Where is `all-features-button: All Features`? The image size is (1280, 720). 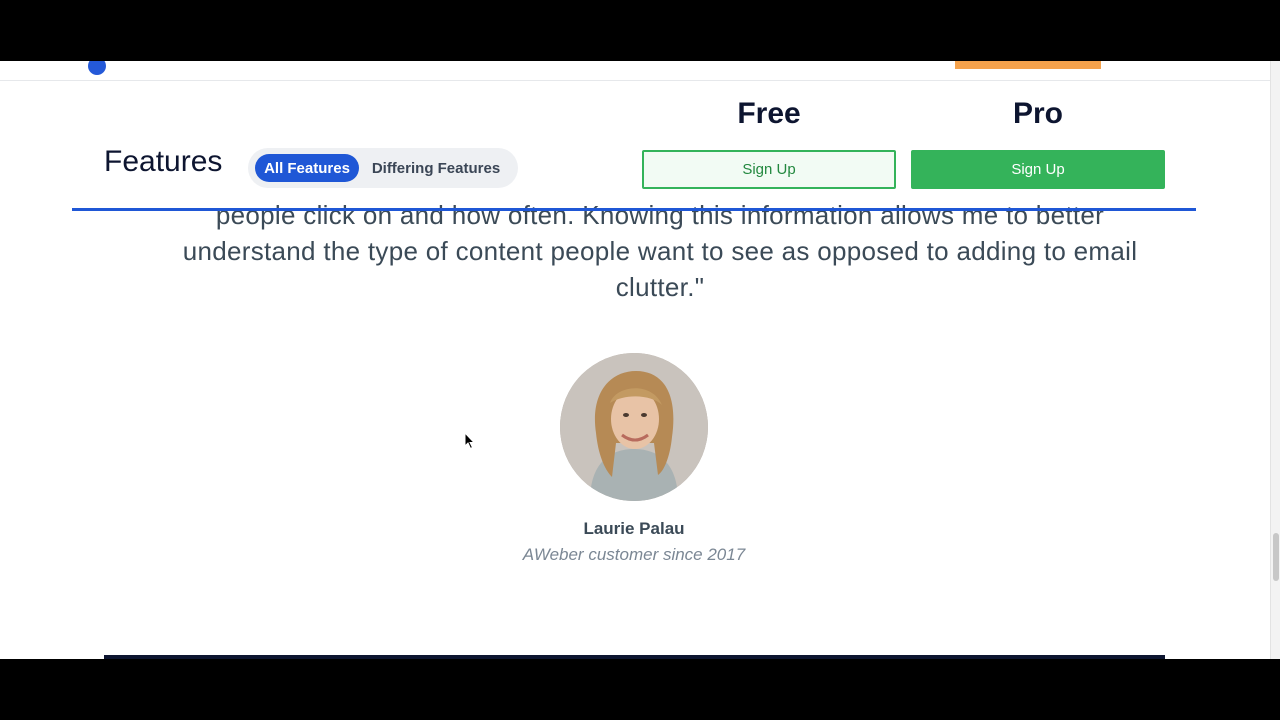 all-features-button: All Features is located at coordinates (307, 168).